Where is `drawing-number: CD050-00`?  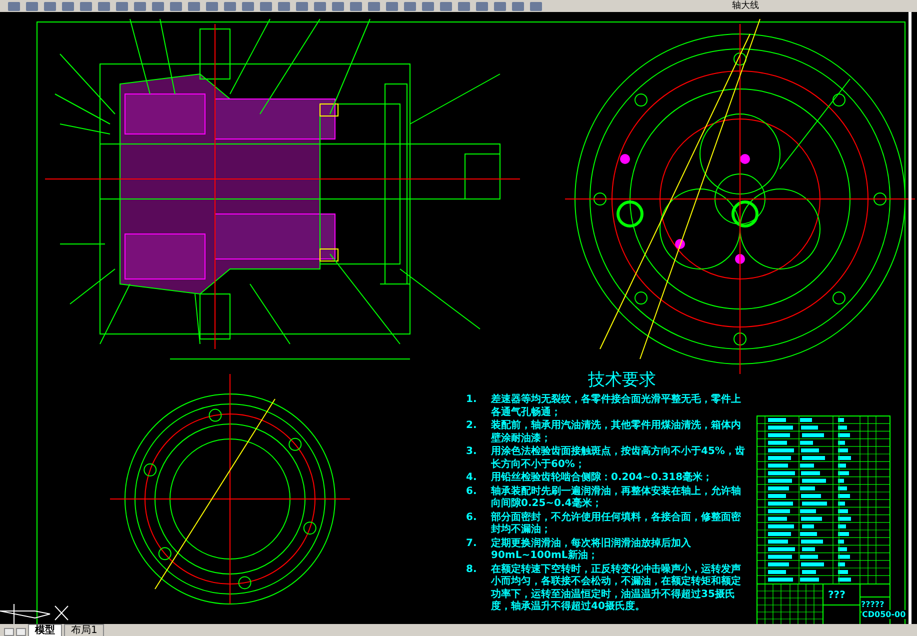
drawing-number: CD050-00 is located at coordinates (884, 614).